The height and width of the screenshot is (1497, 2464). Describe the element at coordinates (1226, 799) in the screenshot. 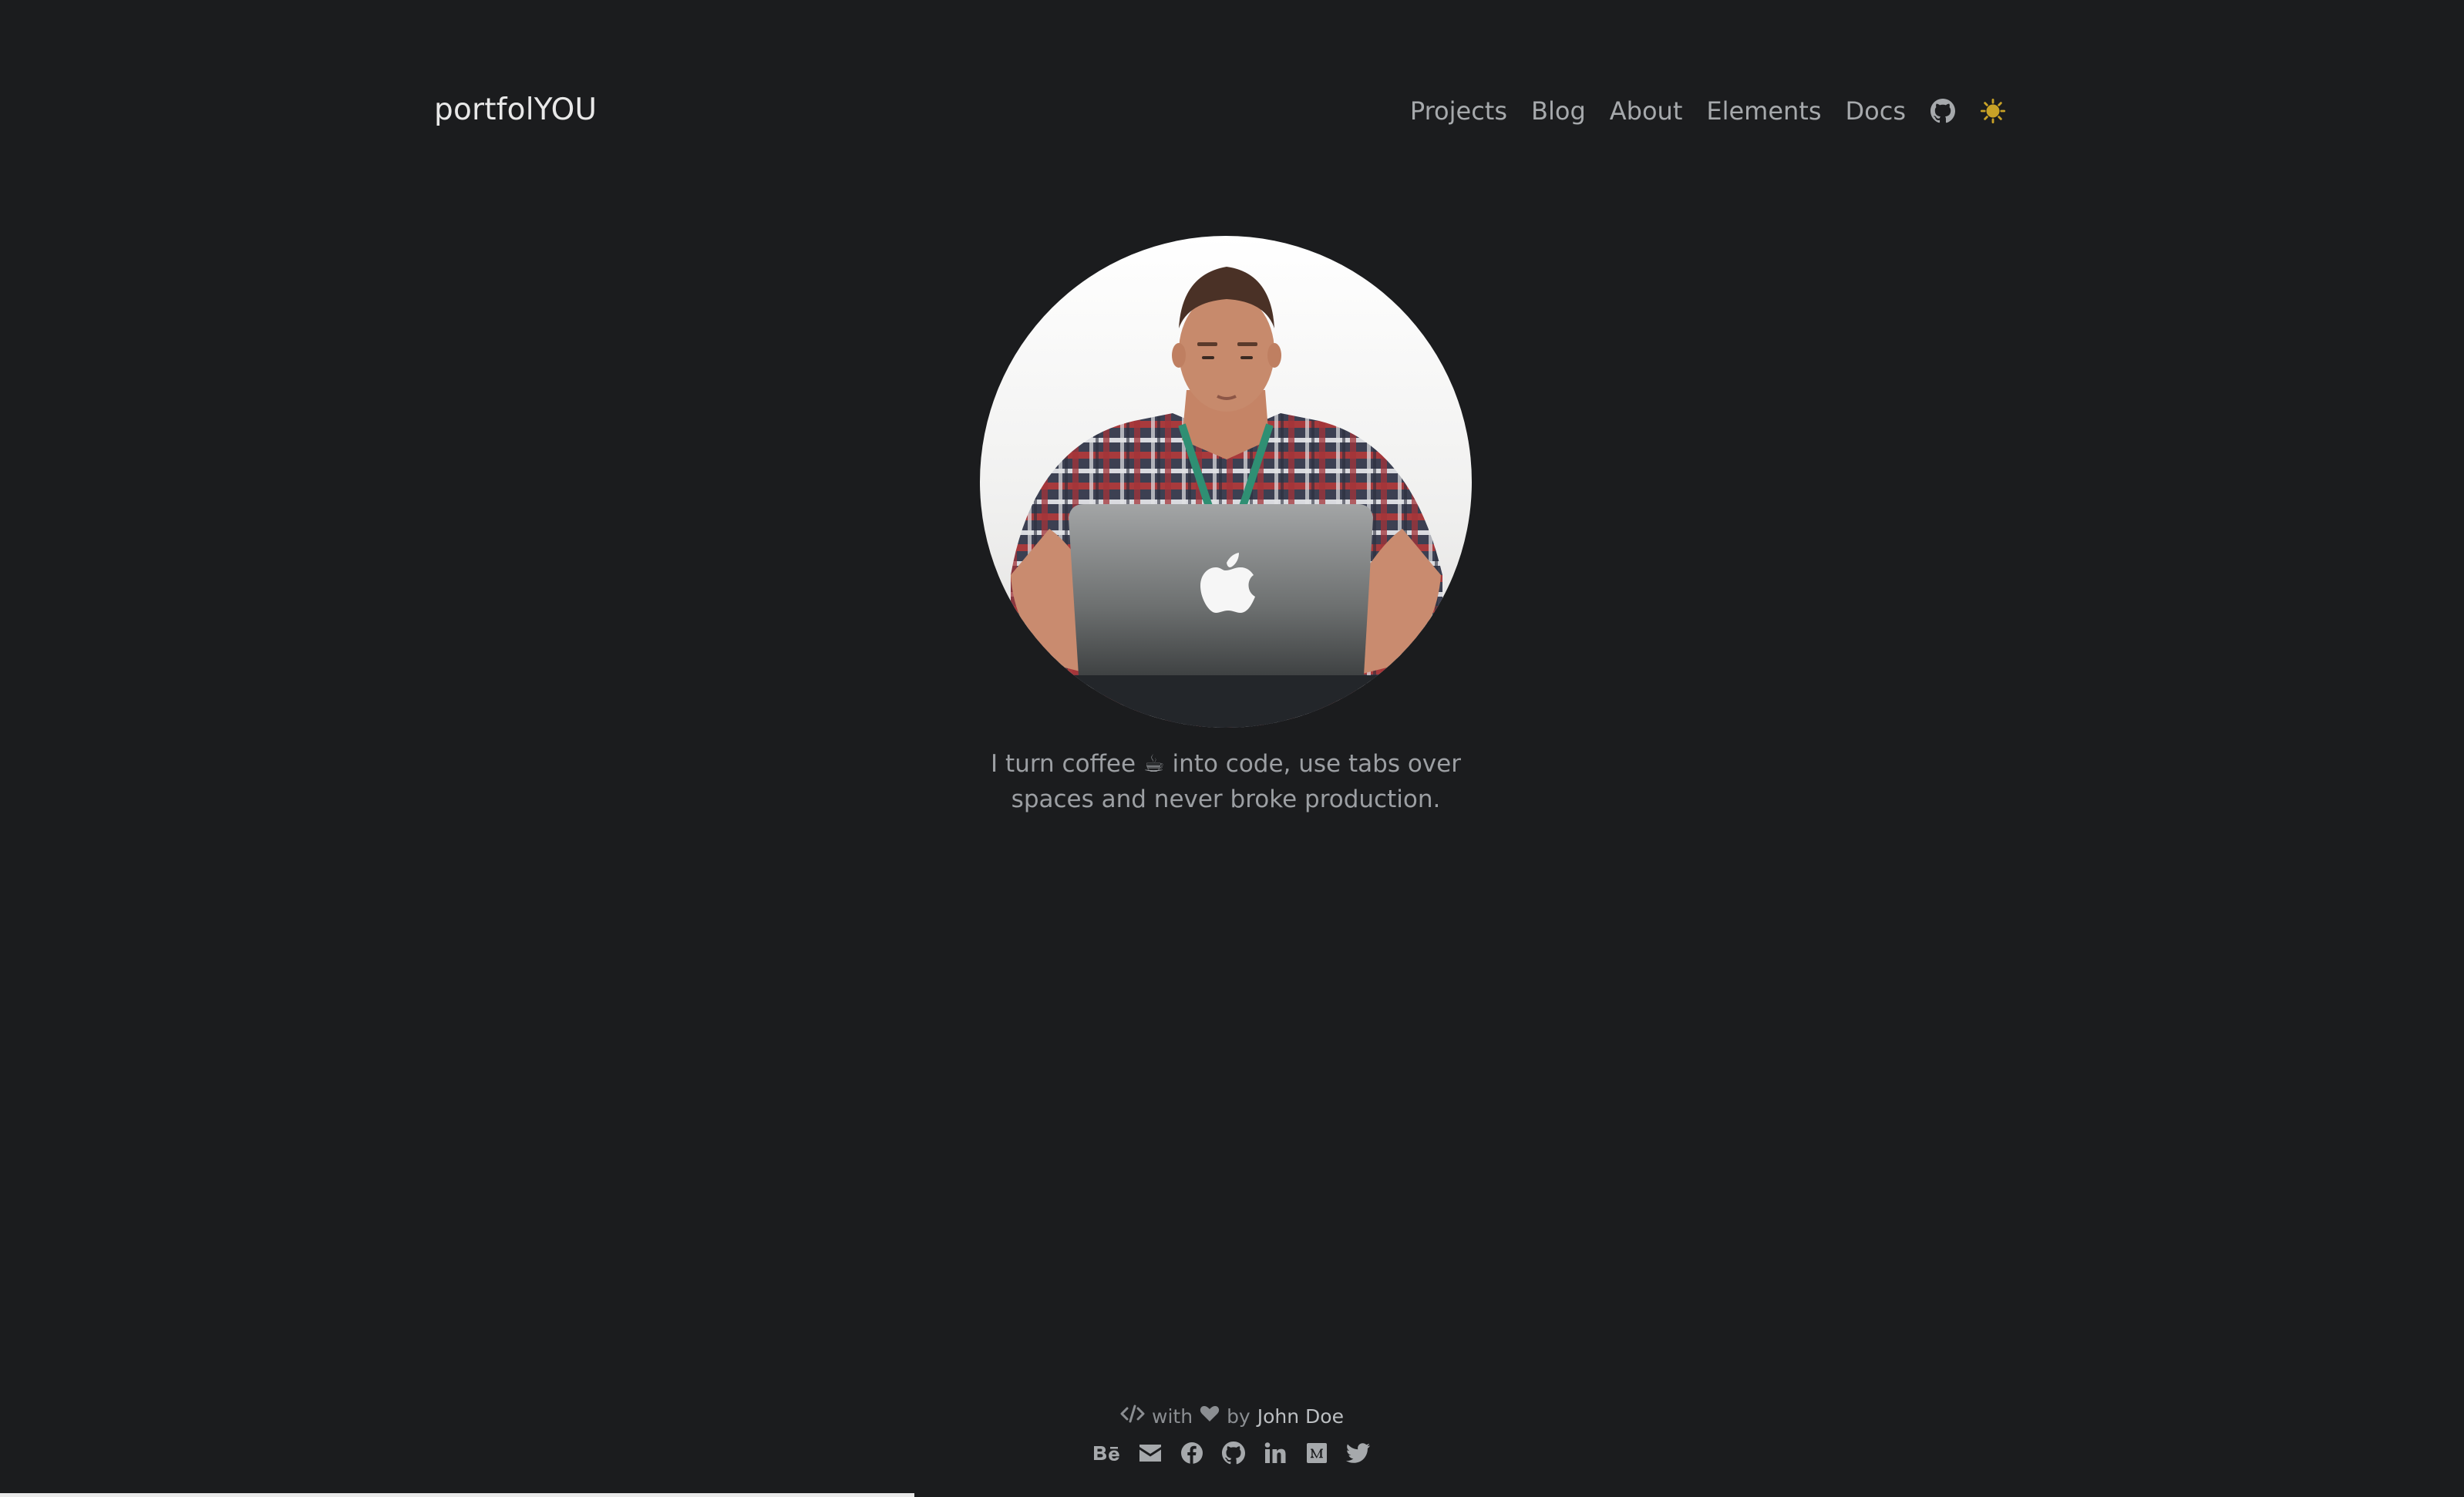

I see `bio-line-2: spaces and never broke production.` at that location.